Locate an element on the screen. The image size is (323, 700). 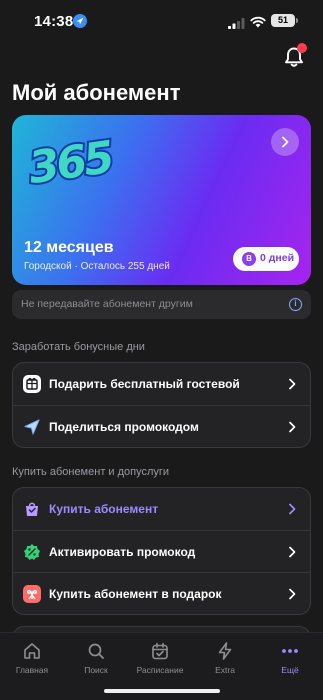
bonus-section-title: Заработать бонусные дни is located at coordinates (78, 347).